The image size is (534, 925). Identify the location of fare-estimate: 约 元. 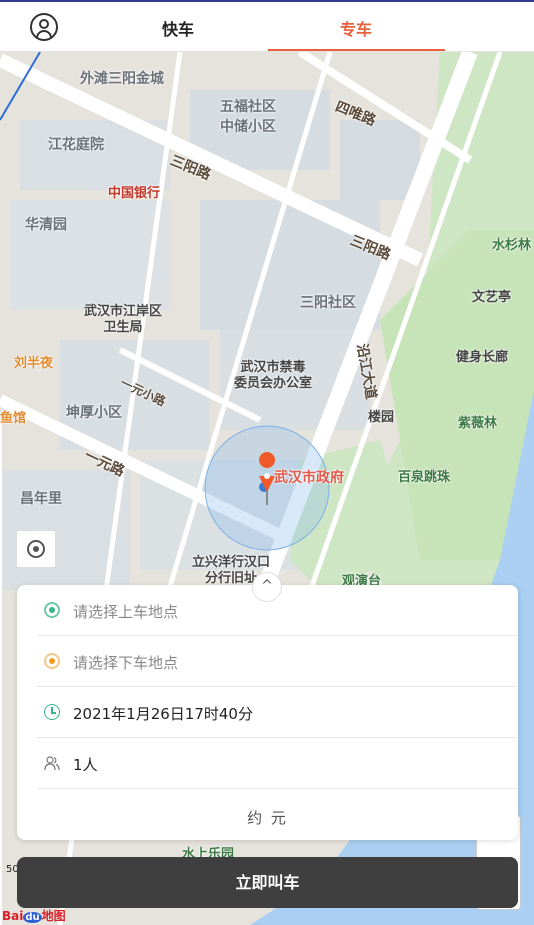
(267, 818).